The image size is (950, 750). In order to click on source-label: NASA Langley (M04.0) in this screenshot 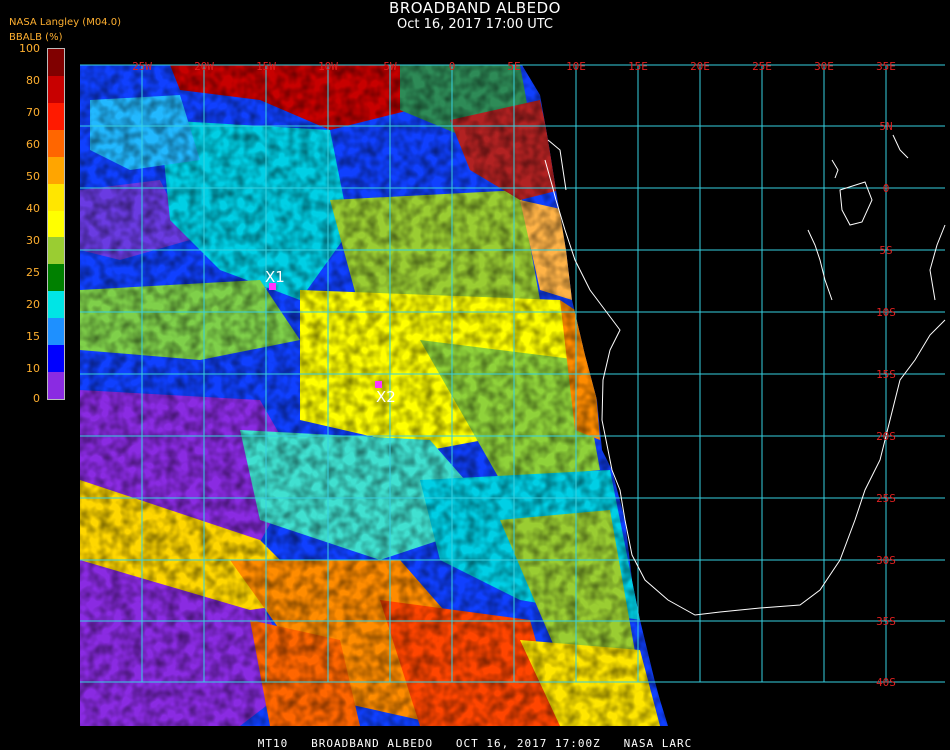, I will do `click(65, 22)`.